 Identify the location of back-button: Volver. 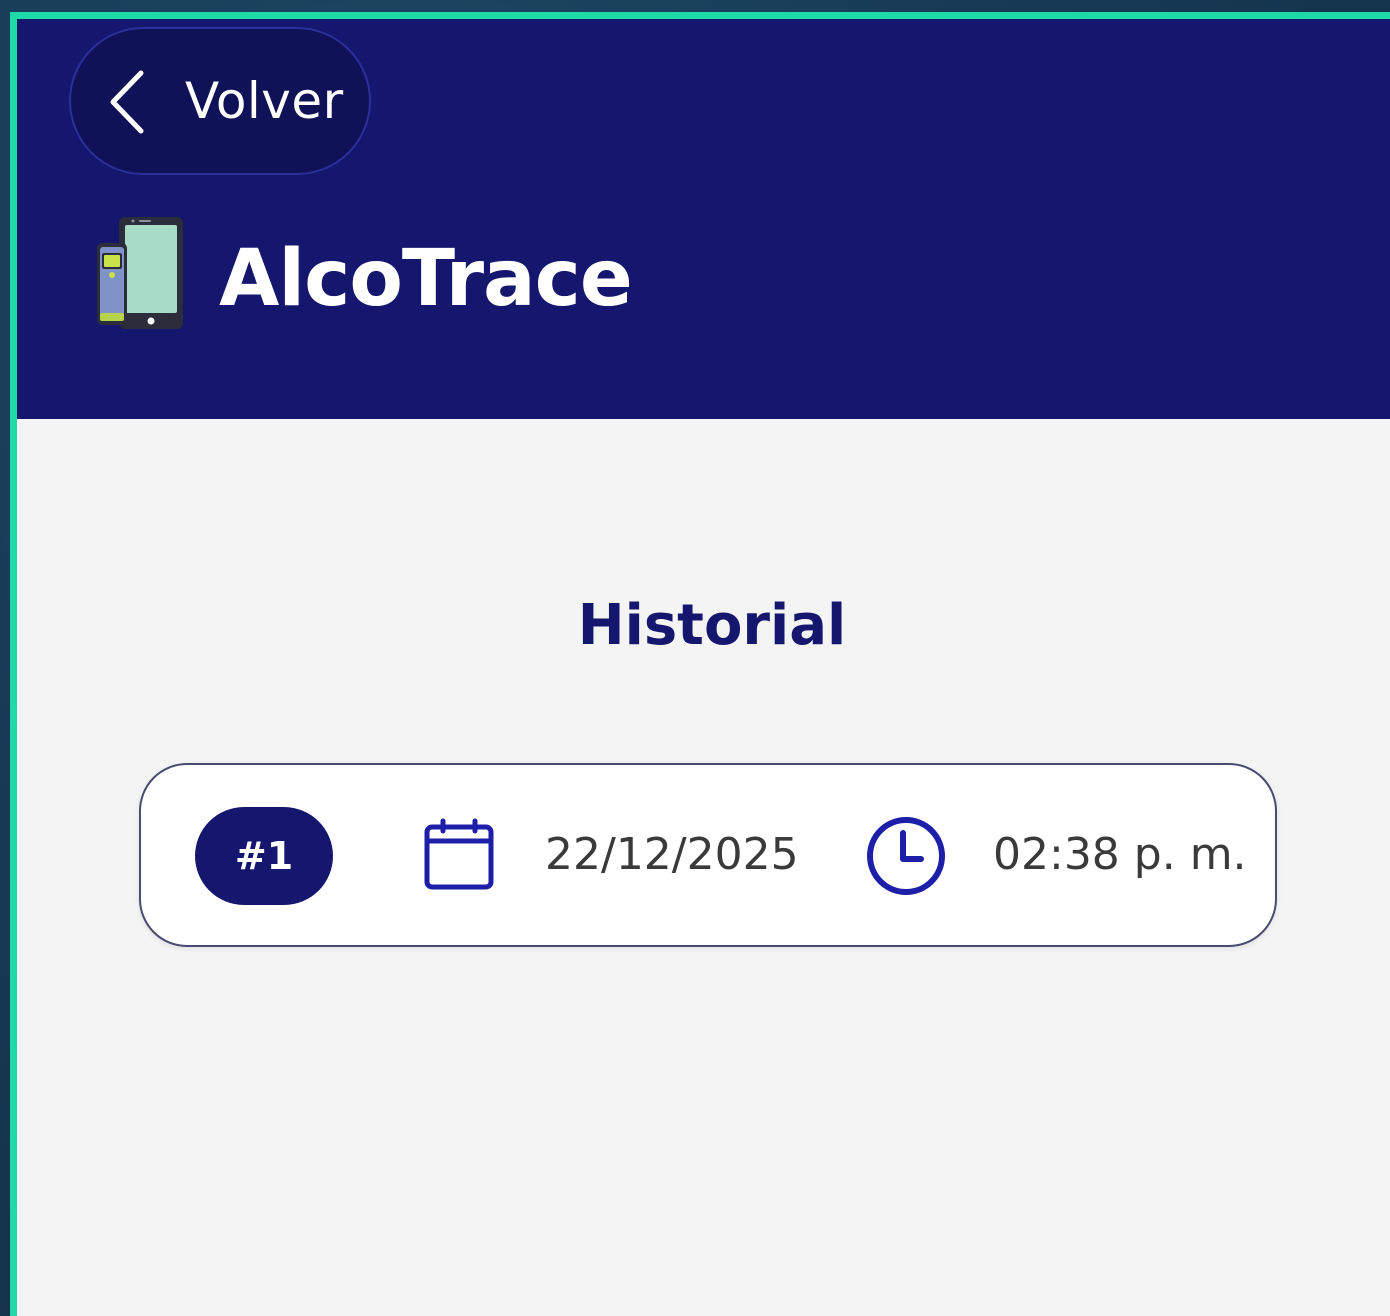
(220, 101).